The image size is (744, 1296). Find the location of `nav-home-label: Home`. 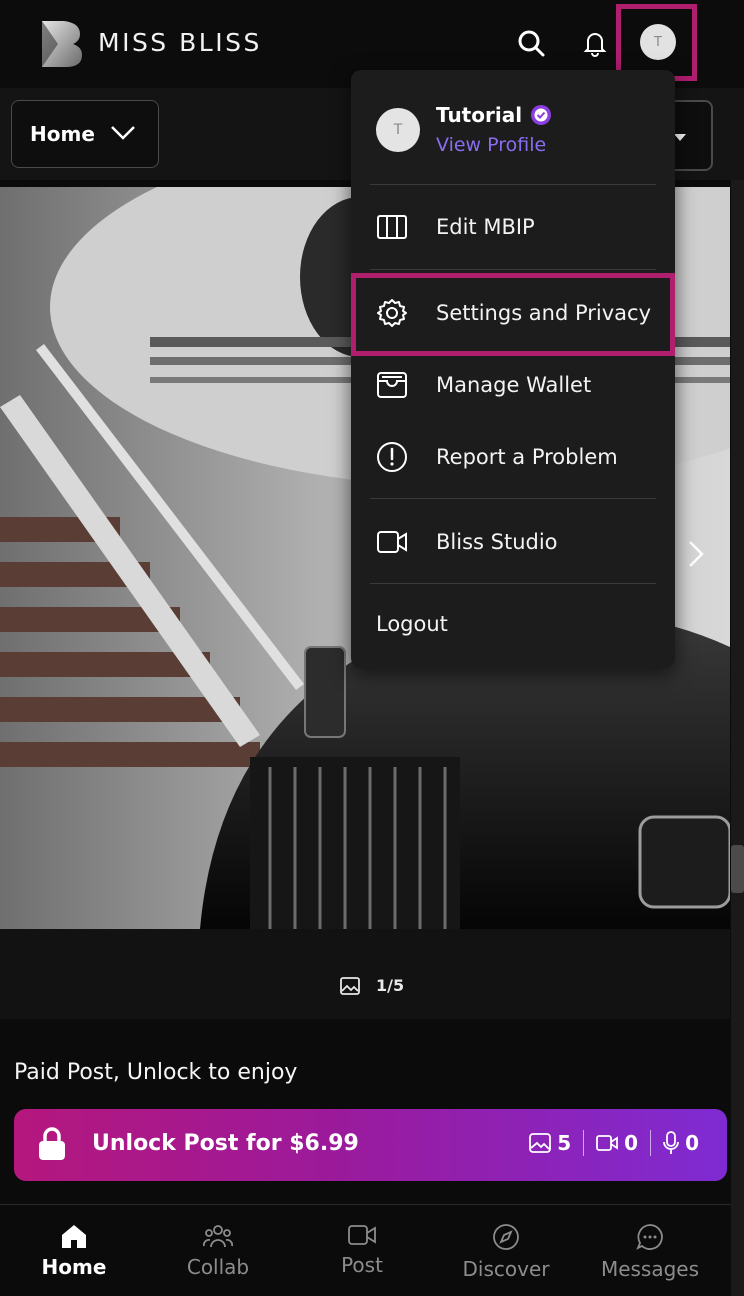

nav-home-label: Home is located at coordinates (74, 1267).